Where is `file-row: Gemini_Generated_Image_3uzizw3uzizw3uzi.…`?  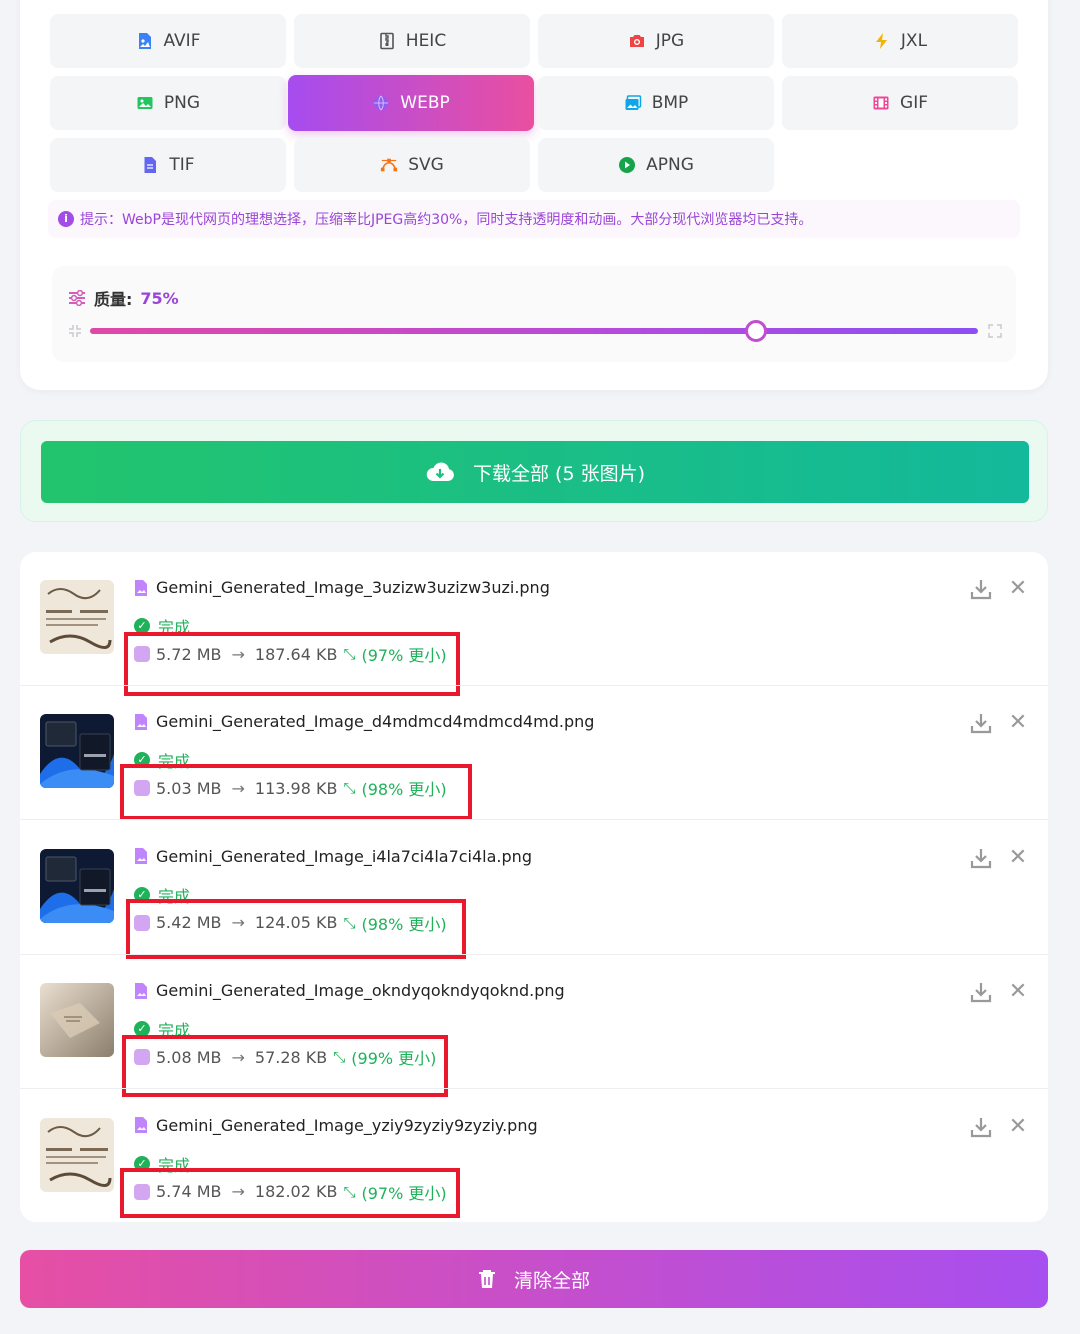 file-row: Gemini_Generated_Image_3uzizw3uzizw3uzi.… is located at coordinates (534, 624).